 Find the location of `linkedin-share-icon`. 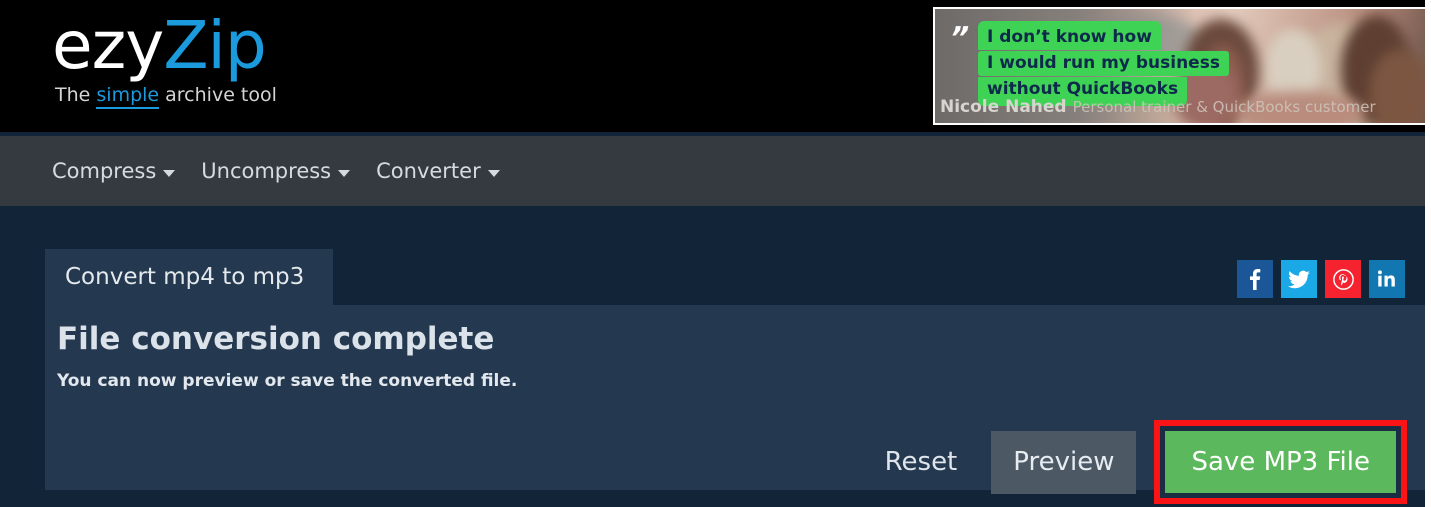

linkedin-share-icon is located at coordinates (1387, 279).